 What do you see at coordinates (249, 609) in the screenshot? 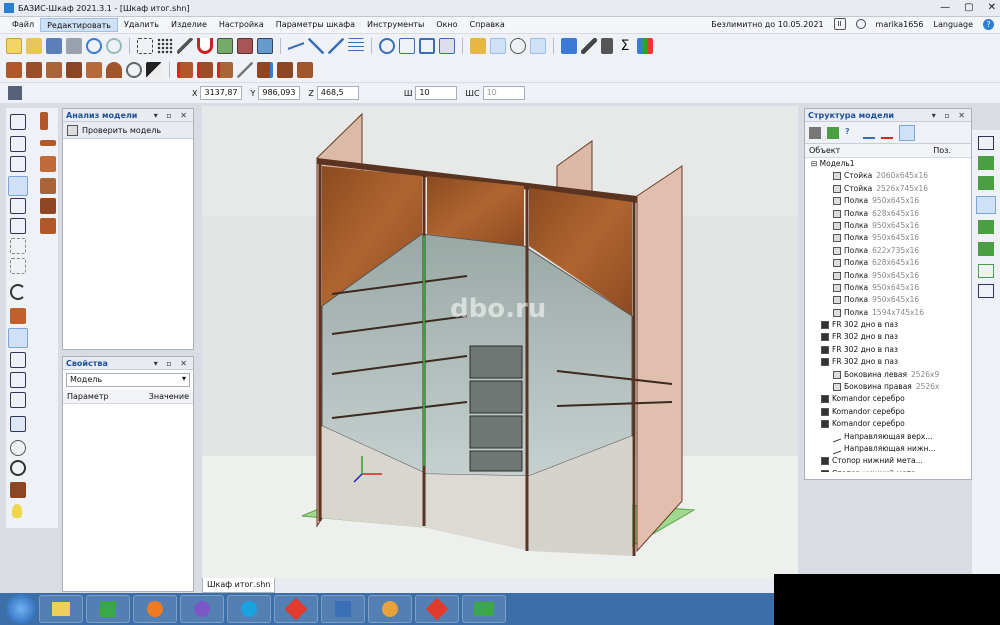
I see `taskbar-skype` at bounding box center [249, 609].